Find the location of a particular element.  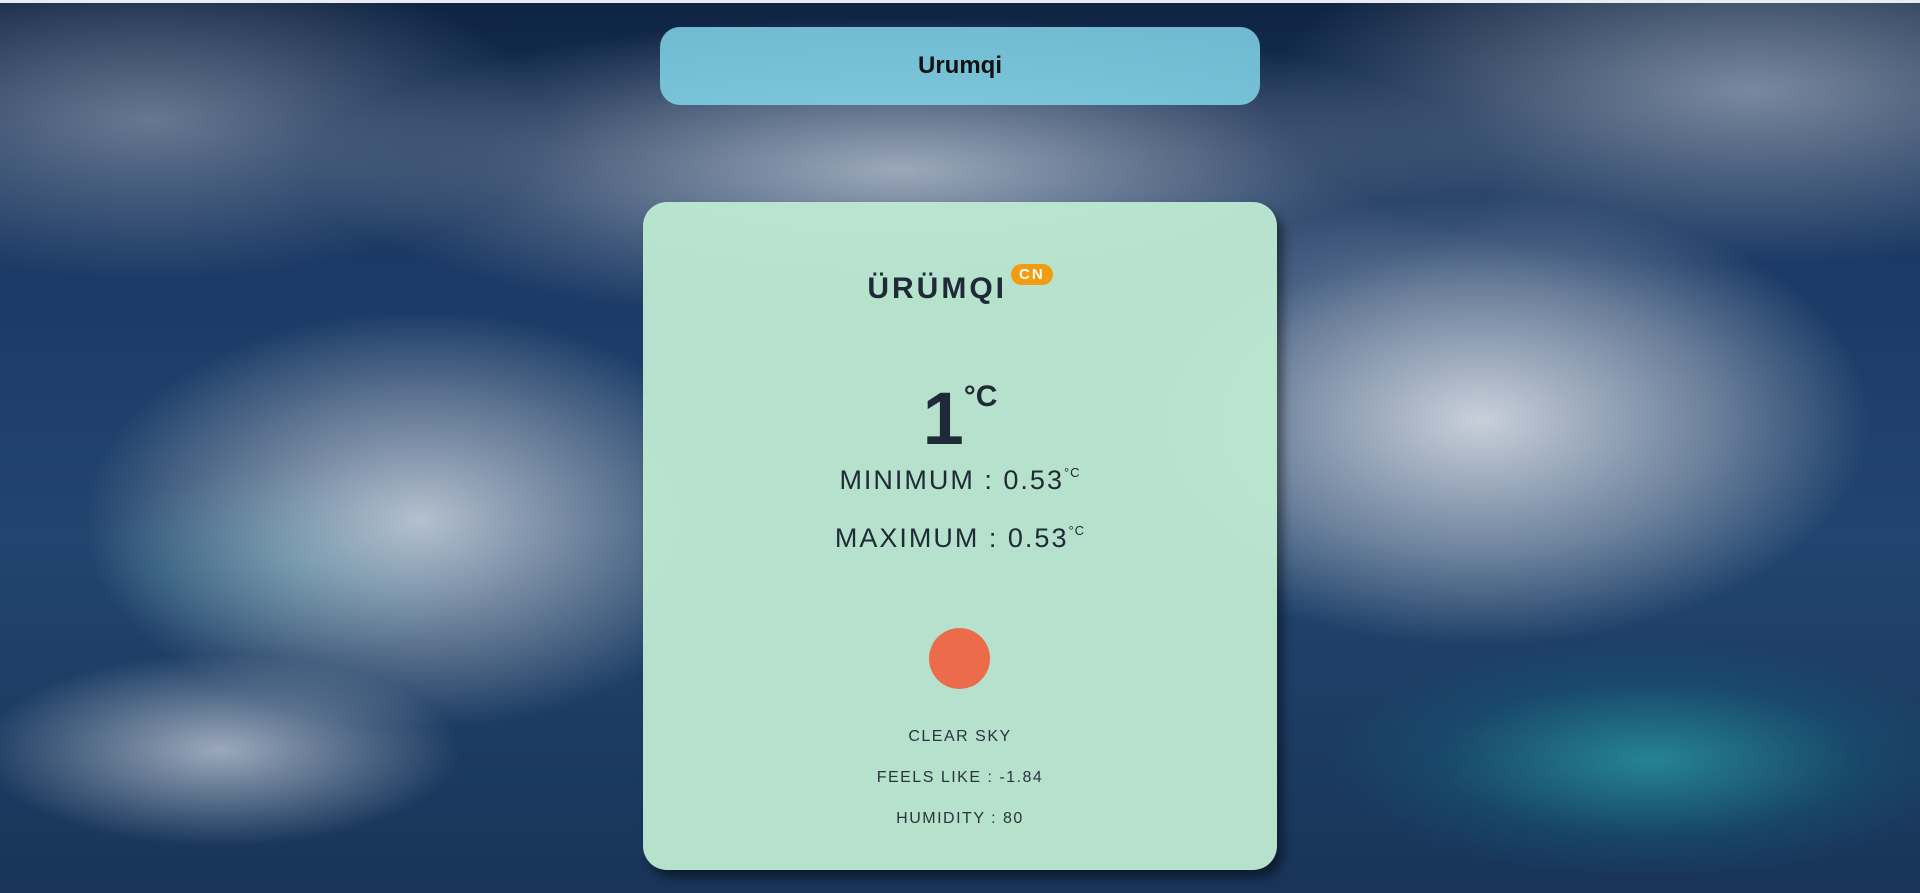

maximum-temperature: MAXIMUM : 0.53°C is located at coordinates (960, 538).